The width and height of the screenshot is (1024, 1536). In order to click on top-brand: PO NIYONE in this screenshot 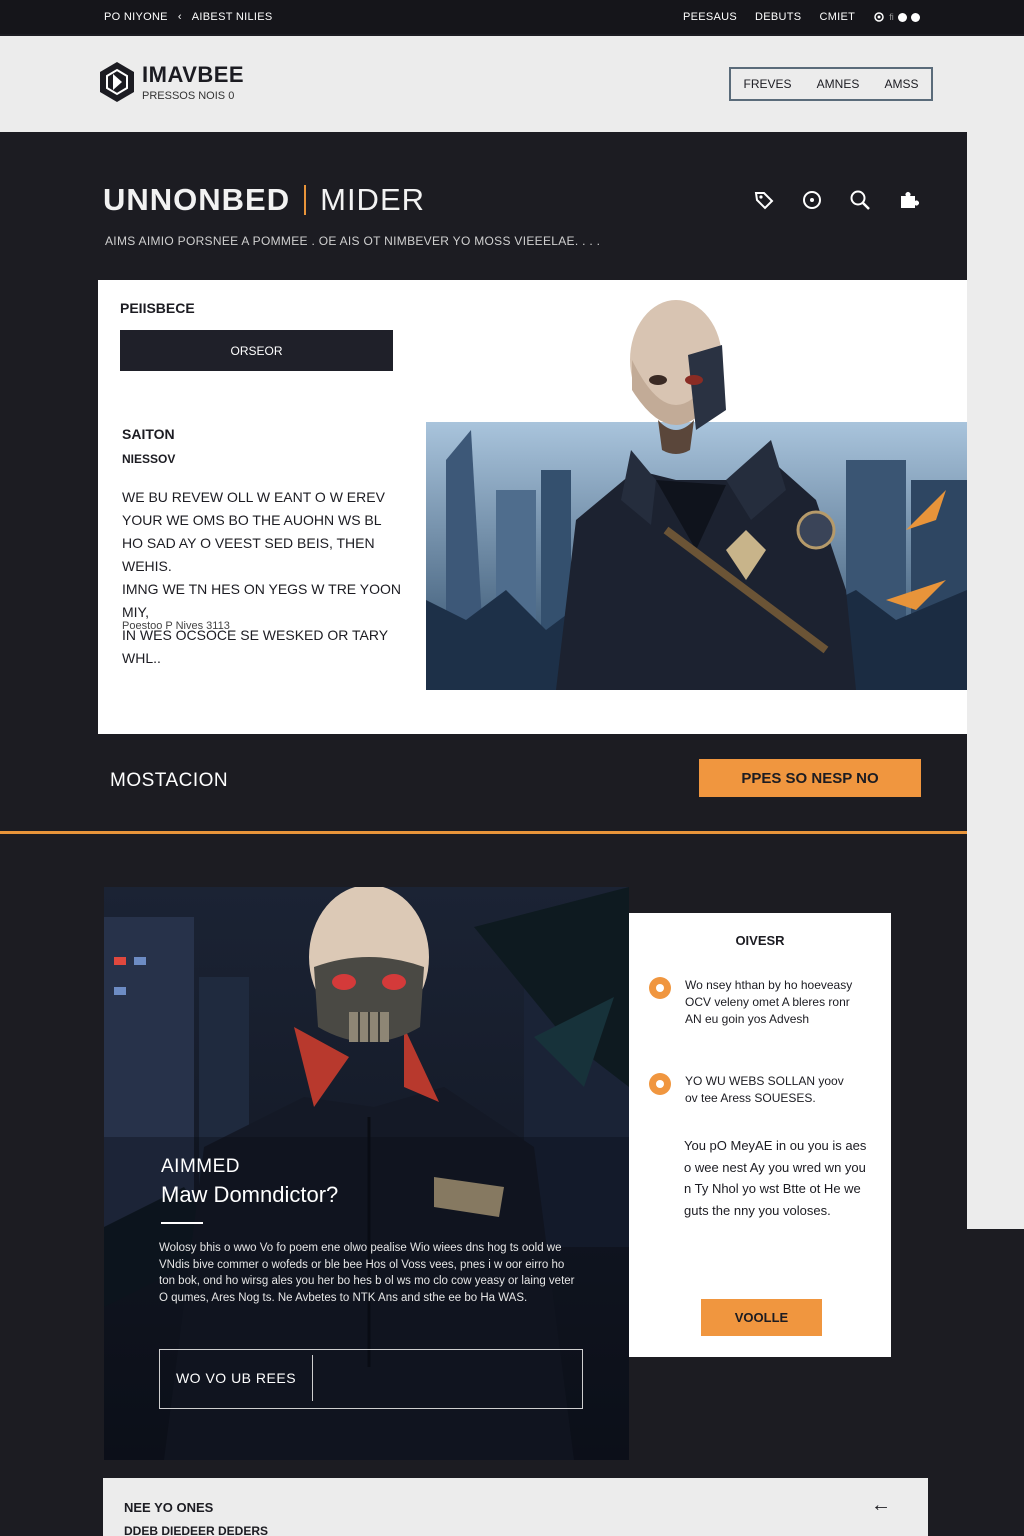, I will do `click(136, 17)`.